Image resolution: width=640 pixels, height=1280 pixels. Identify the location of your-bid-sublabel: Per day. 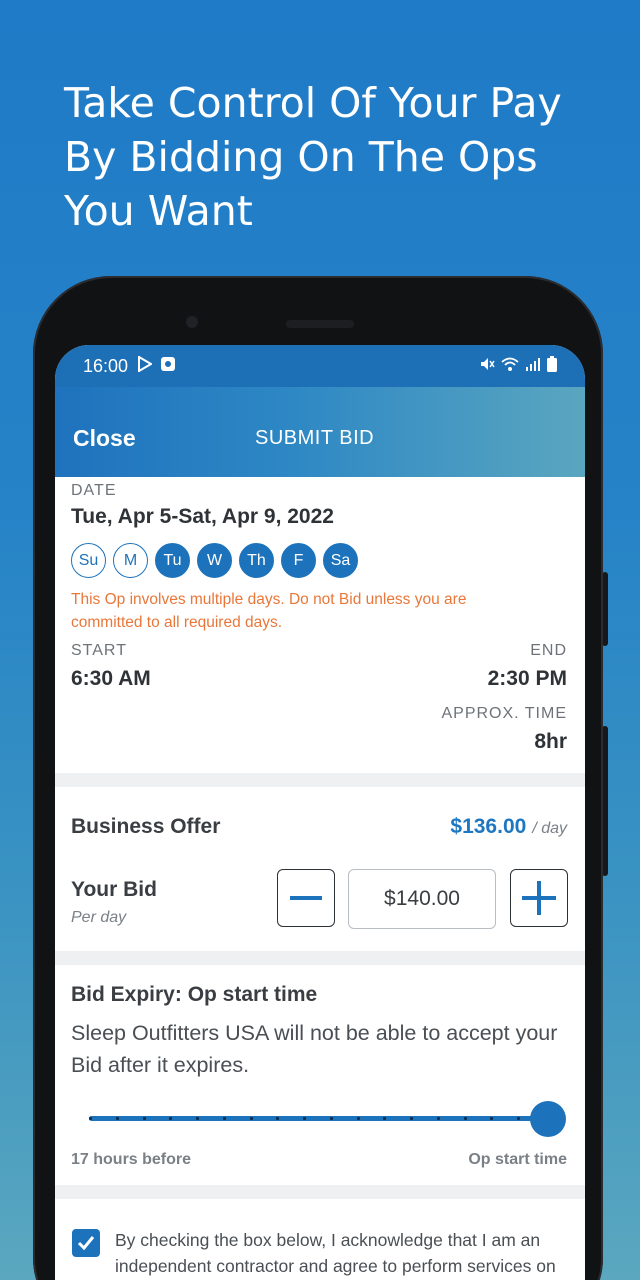
(99, 917).